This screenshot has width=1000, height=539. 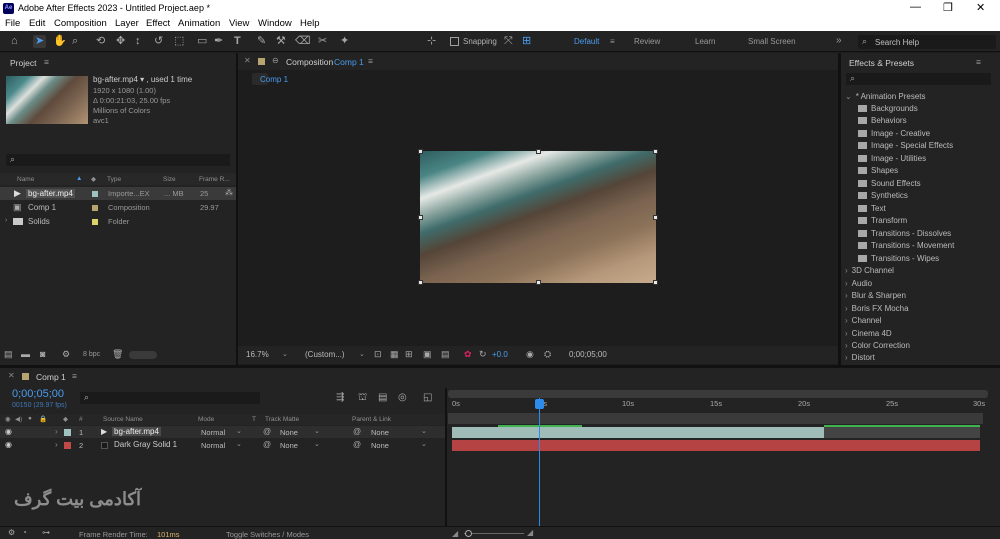 I want to click on pen-tool-icon: ✒, so click(x=218, y=41).